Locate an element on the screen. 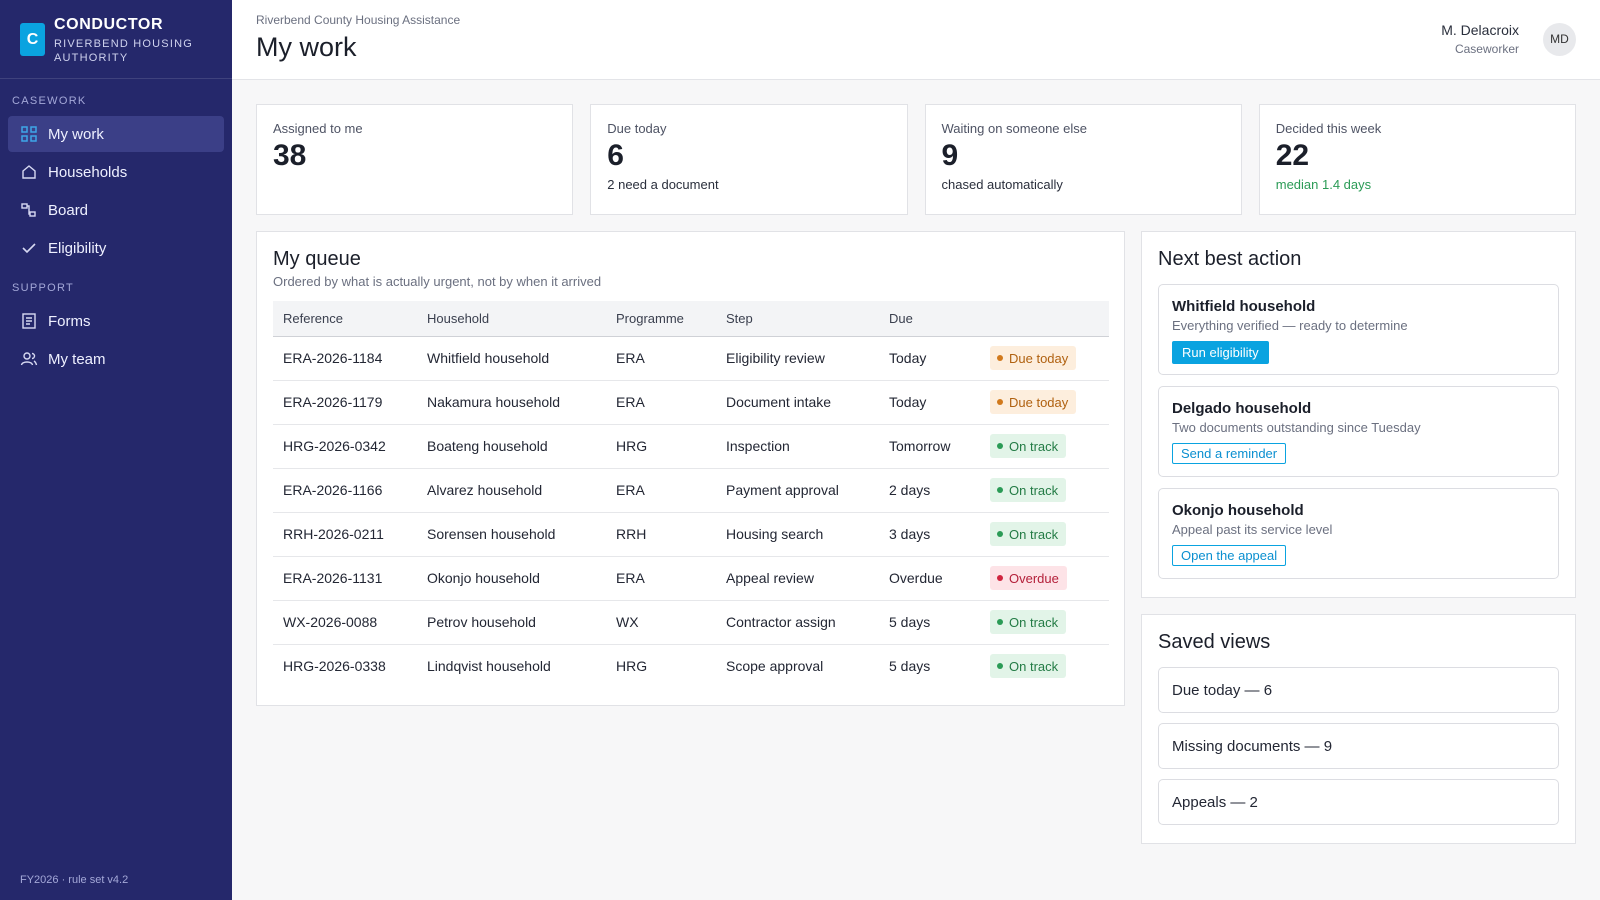 The height and width of the screenshot is (900, 1600). cell-household: Nakamura household is located at coordinates (511, 402).